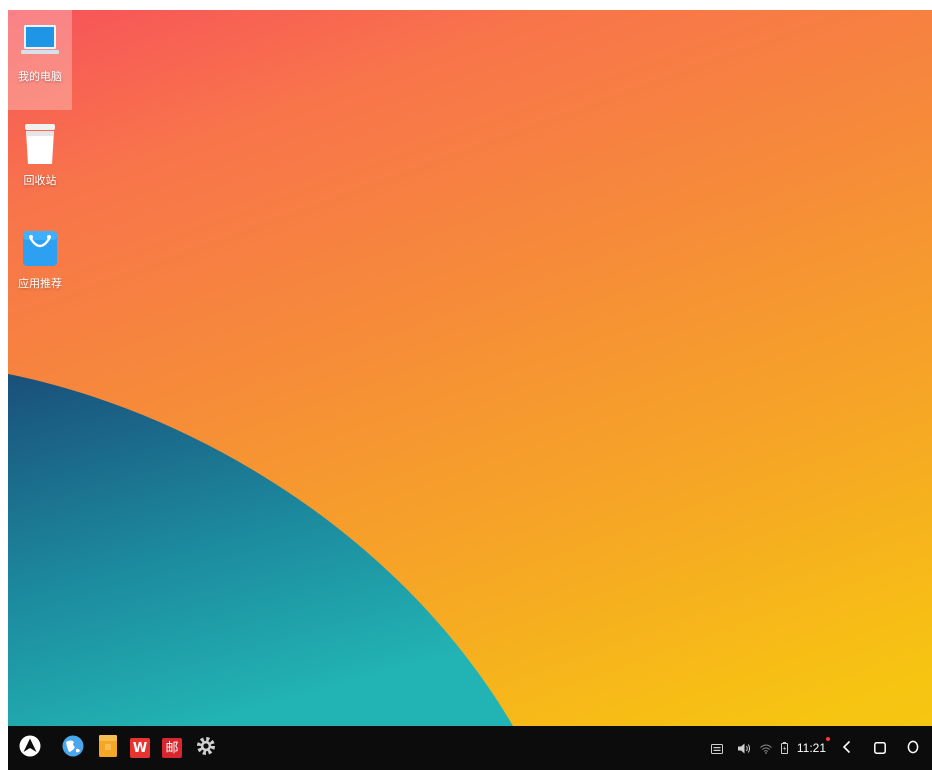 This screenshot has height=770, width=932. I want to click on browser-globe-icon, so click(73, 748).